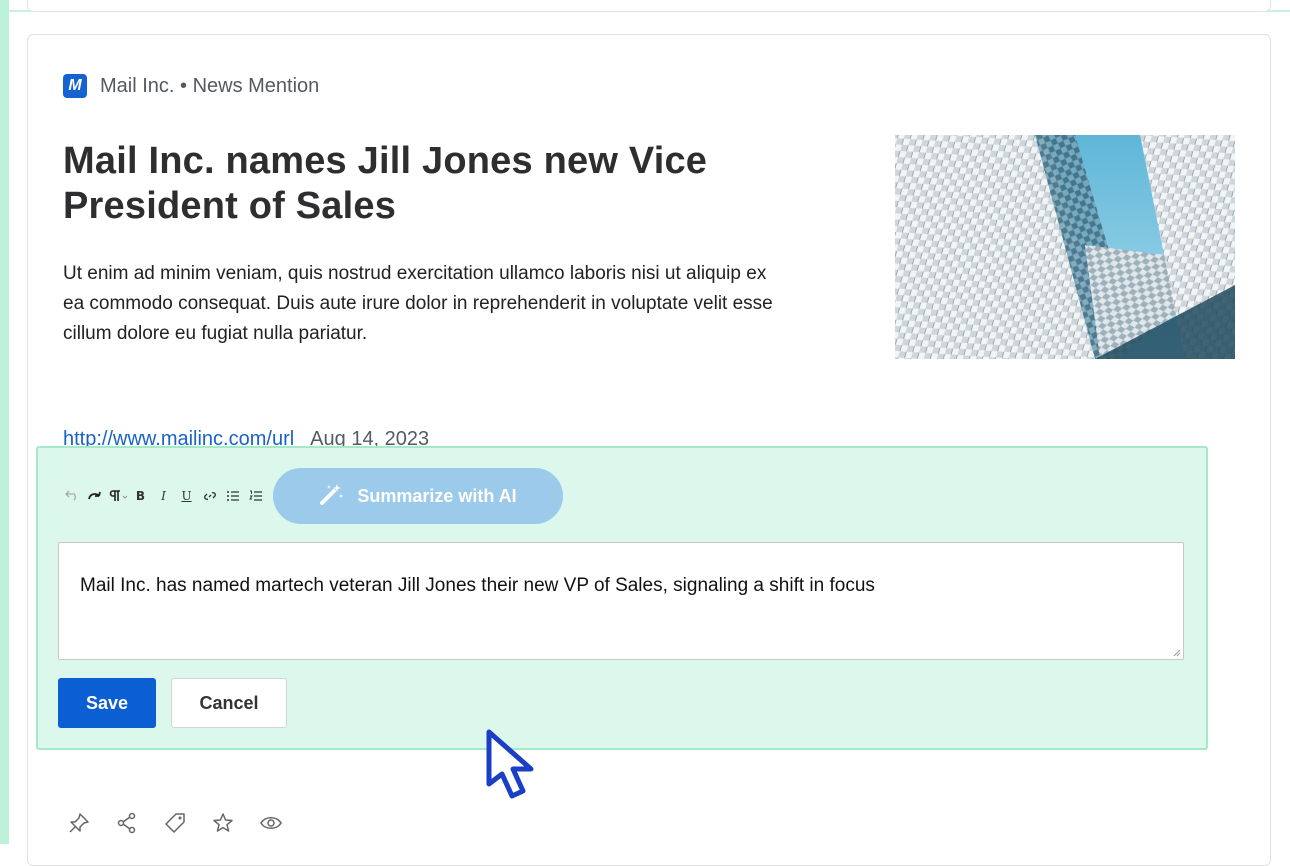 Image resolution: width=1290 pixels, height=866 pixels. What do you see at coordinates (107, 703) in the screenshot?
I see `save-button: Save` at bounding box center [107, 703].